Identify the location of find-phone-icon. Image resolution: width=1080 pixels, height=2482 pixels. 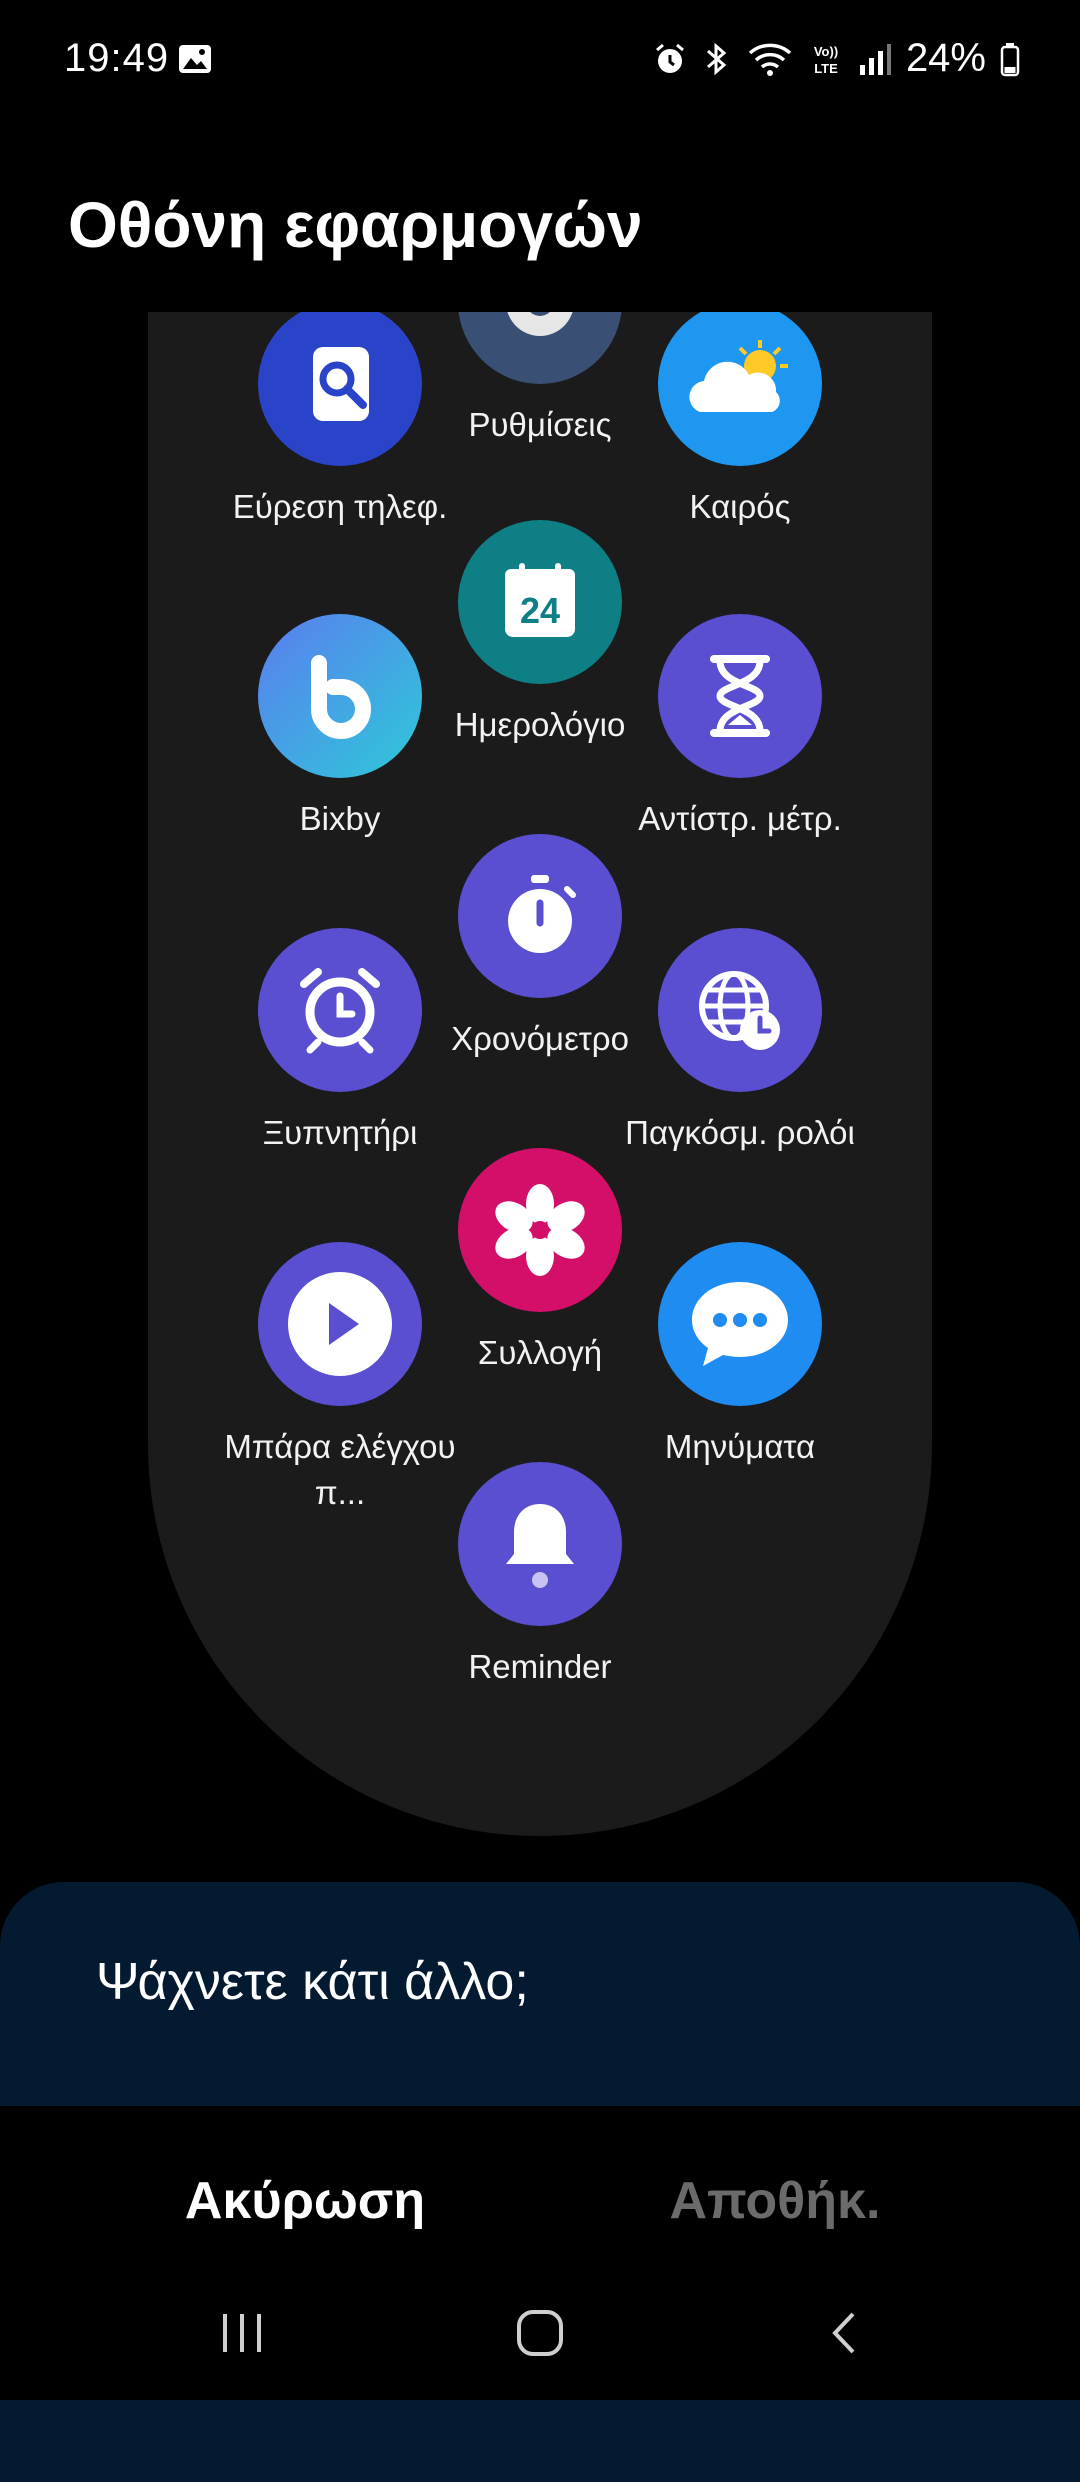
(340, 389).